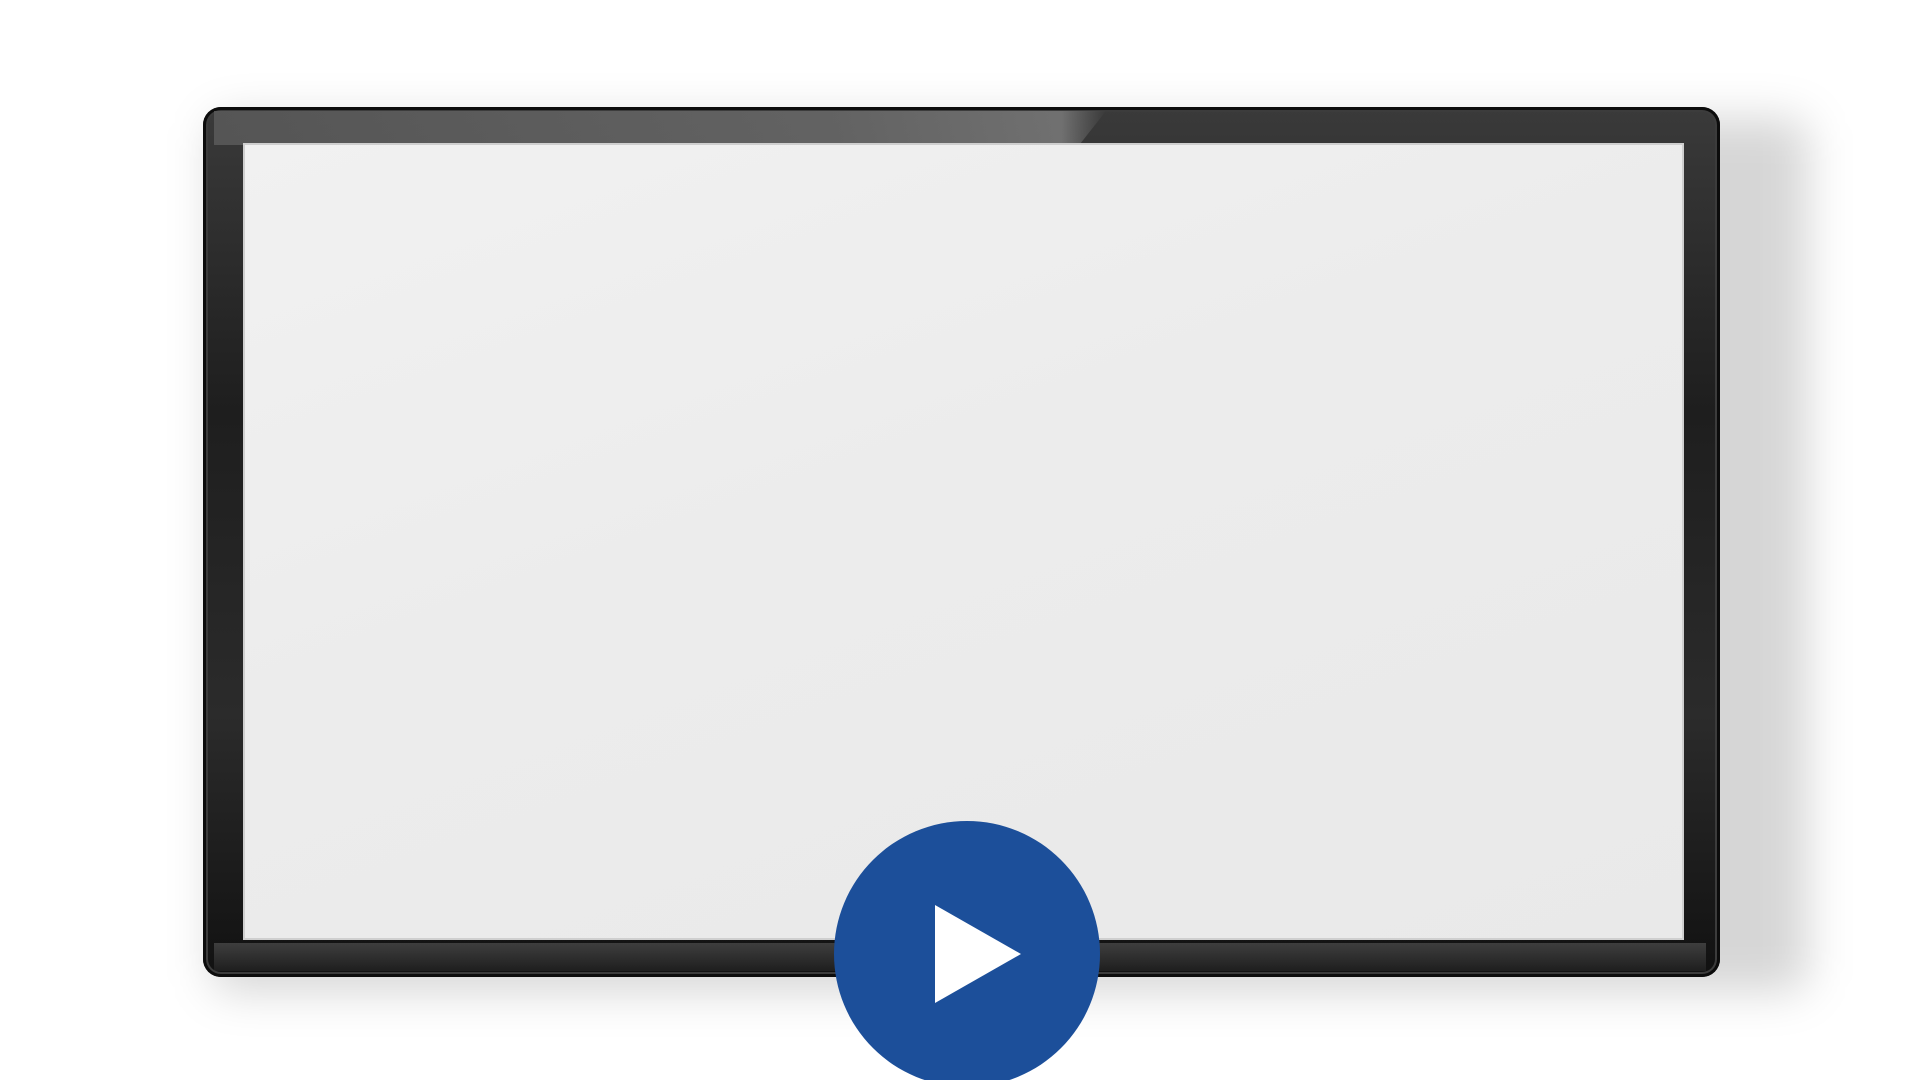 The height and width of the screenshot is (1080, 1920). Describe the element at coordinates (978, 954) in the screenshot. I see `play-icon` at that location.